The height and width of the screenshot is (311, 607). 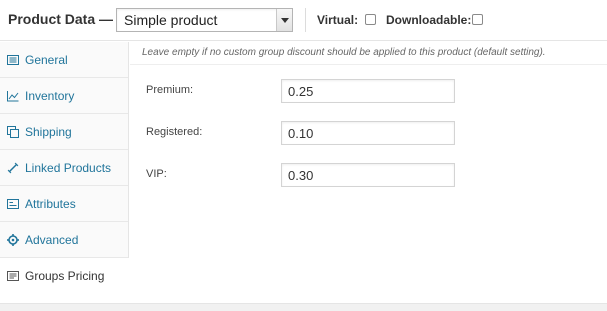 What do you see at coordinates (13, 203) in the screenshot?
I see `attributes-icon` at bounding box center [13, 203].